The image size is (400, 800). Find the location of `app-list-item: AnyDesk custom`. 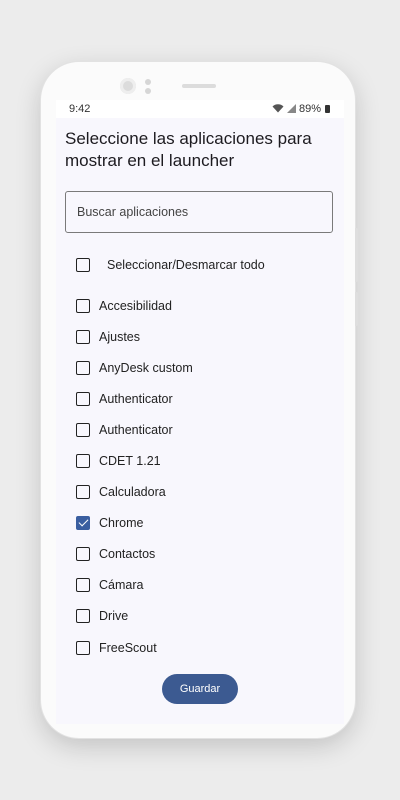

app-list-item: AnyDesk custom is located at coordinates (196, 367).